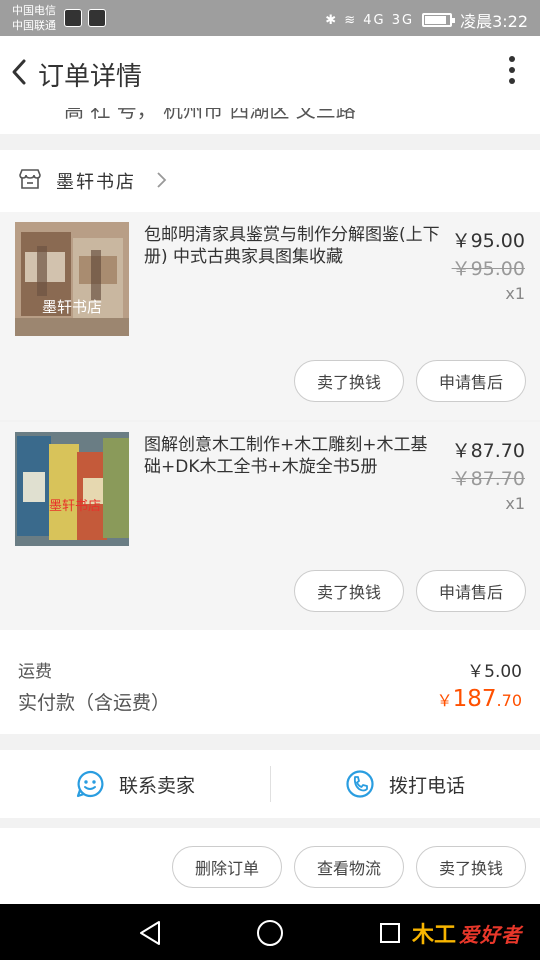  What do you see at coordinates (34, 18) in the screenshot?
I see `carrier-info: 中国电信 中国联通` at bounding box center [34, 18].